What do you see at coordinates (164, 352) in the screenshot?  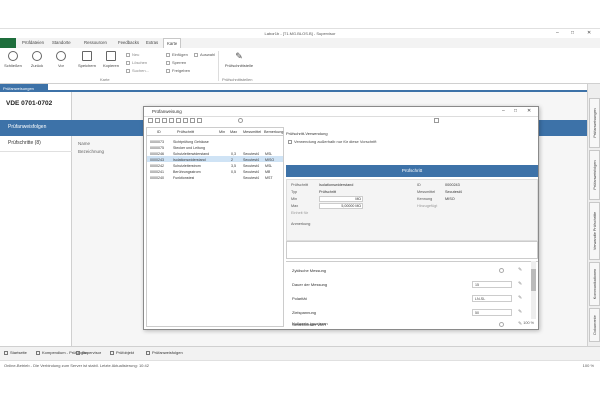 I see `btab-pruefanweisfolgen: Prüfanweisfolgen` at bounding box center [164, 352].